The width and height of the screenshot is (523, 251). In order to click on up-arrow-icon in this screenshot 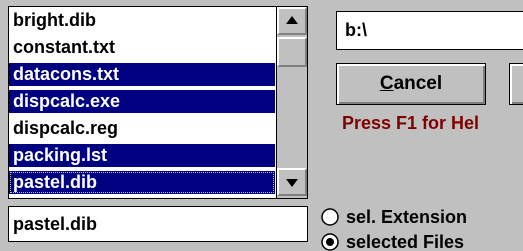, I will do `click(292, 20)`.